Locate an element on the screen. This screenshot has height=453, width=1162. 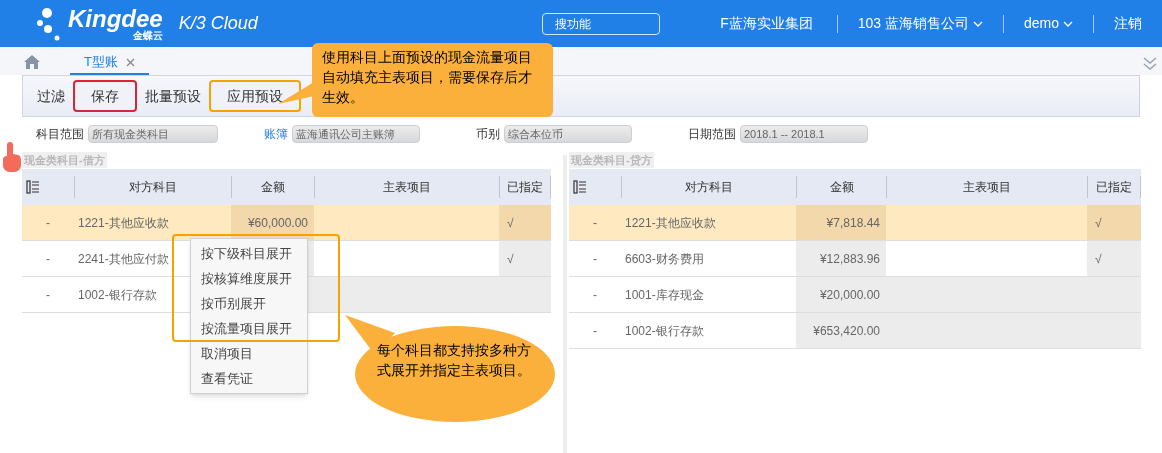
table-cell: ¥7,818.44 is located at coordinates (841, 222).